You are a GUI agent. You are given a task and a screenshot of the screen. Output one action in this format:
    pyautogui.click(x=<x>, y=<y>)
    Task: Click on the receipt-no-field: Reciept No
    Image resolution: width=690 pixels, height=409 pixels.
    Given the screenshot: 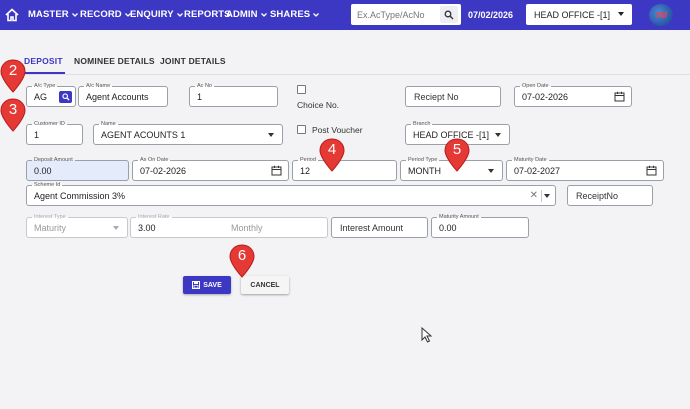 What is the action you would take?
    pyautogui.click(x=453, y=96)
    